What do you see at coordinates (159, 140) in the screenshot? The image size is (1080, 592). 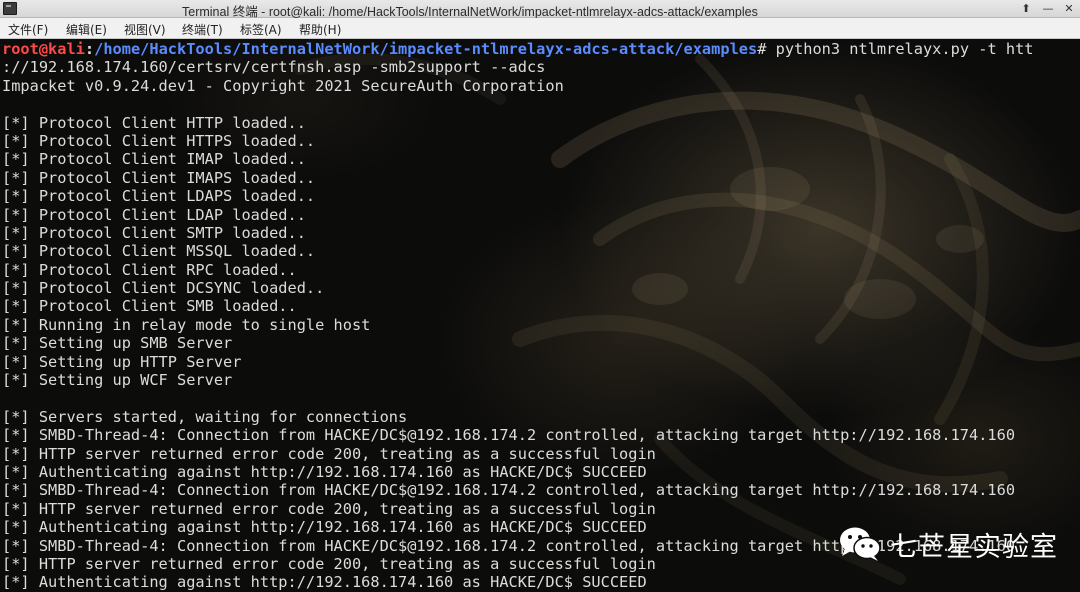 I see `output-line: [*] Protocol Client HTTPS loaded..` at bounding box center [159, 140].